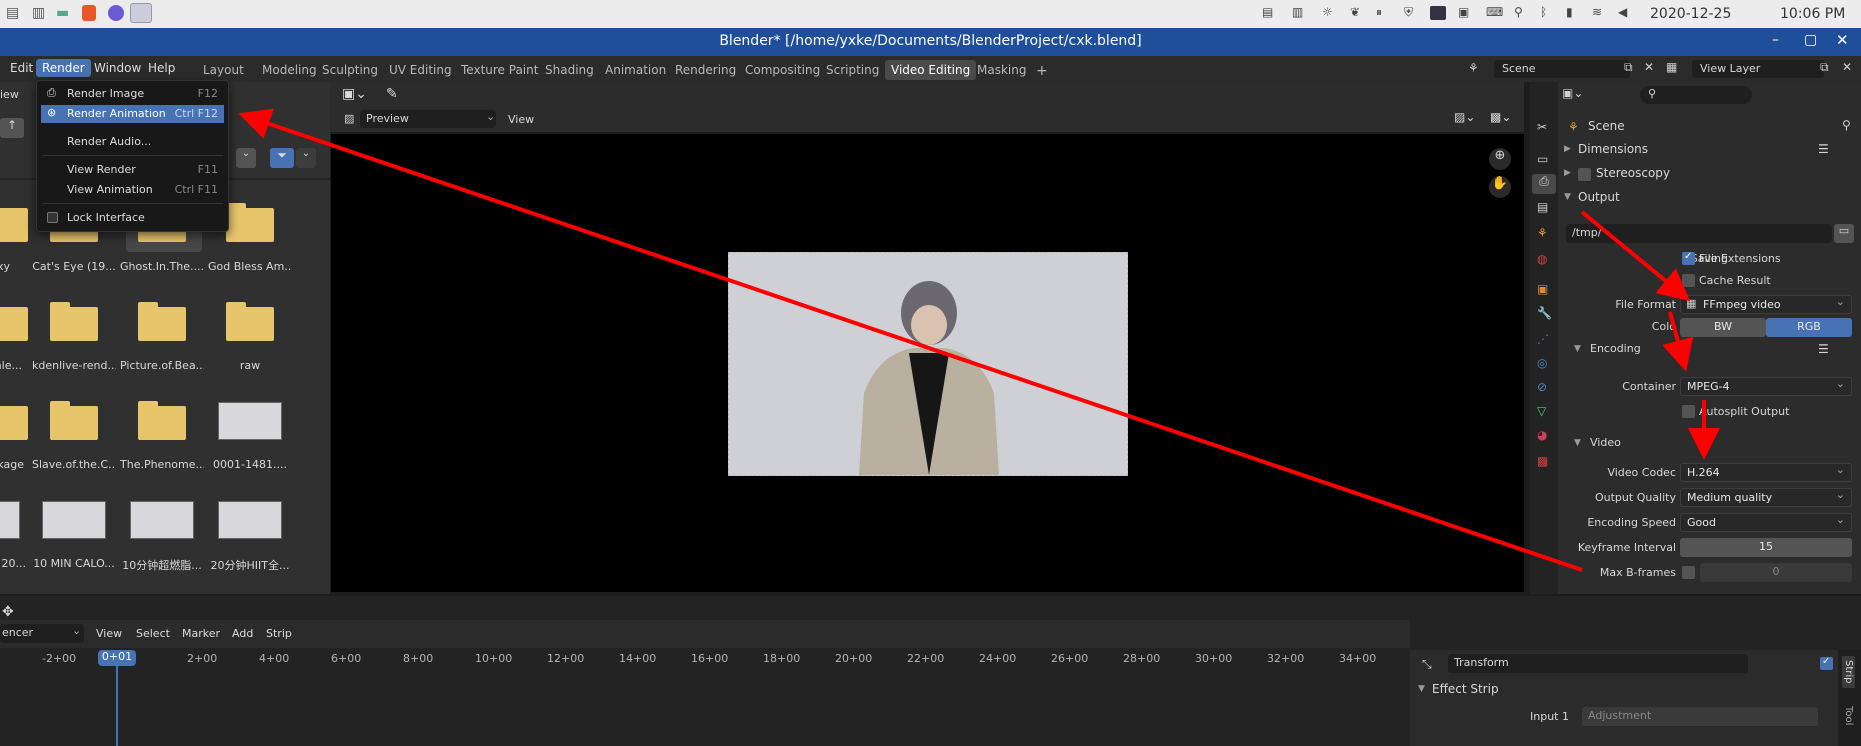  What do you see at coordinates (1597, 12) in the screenshot?
I see `wifi-icon: ≋` at bounding box center [1597, 12].